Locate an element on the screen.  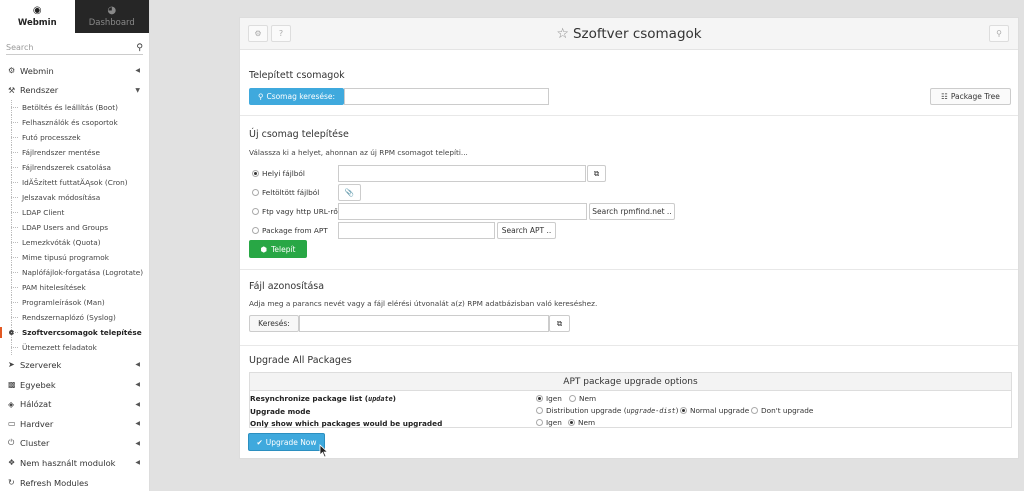
sidebar-item-quota: Lemezkvóták (Quota) is located at coordinates (74, 243).